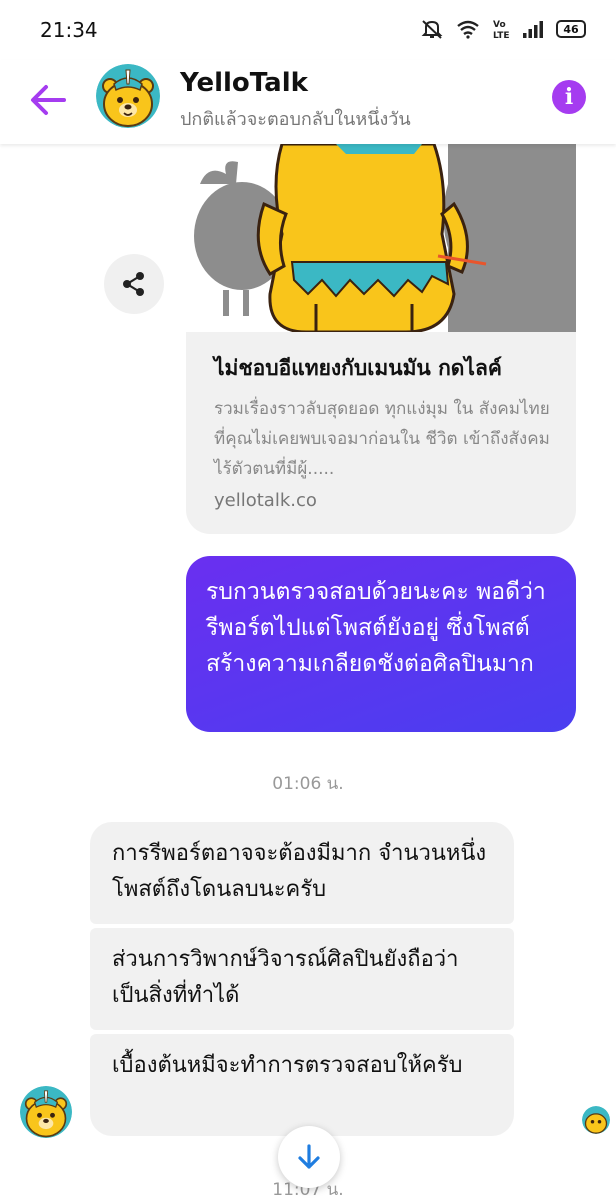  Describe the element at coordinates (308, 784) in the screenshot. I see `message-timestamp: 01:06 น.` at that location.